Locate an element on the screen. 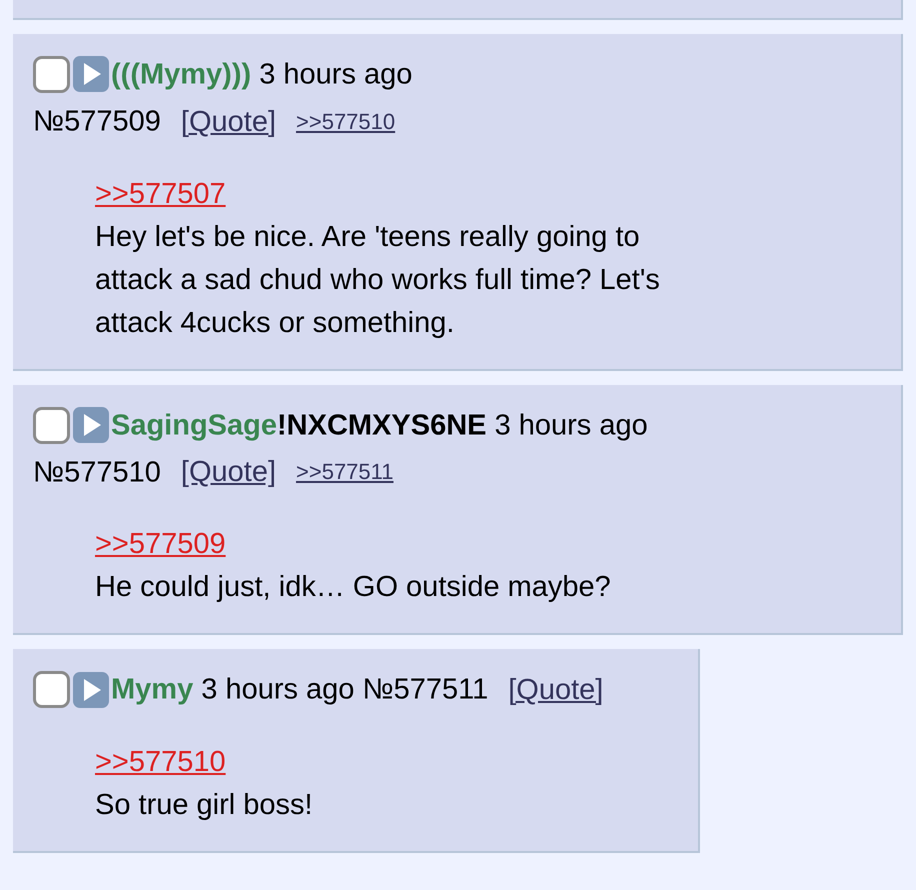  reply-link: >>577507 is located at coordinates (160, 194).